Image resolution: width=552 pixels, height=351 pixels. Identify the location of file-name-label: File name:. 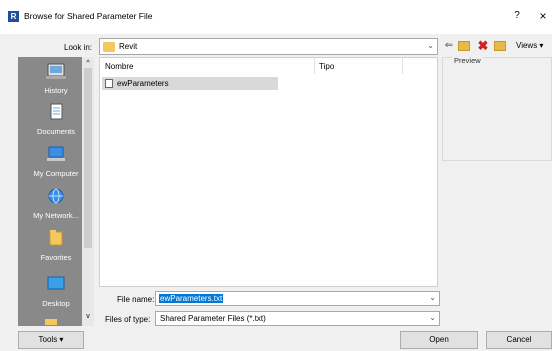
(136, 299).